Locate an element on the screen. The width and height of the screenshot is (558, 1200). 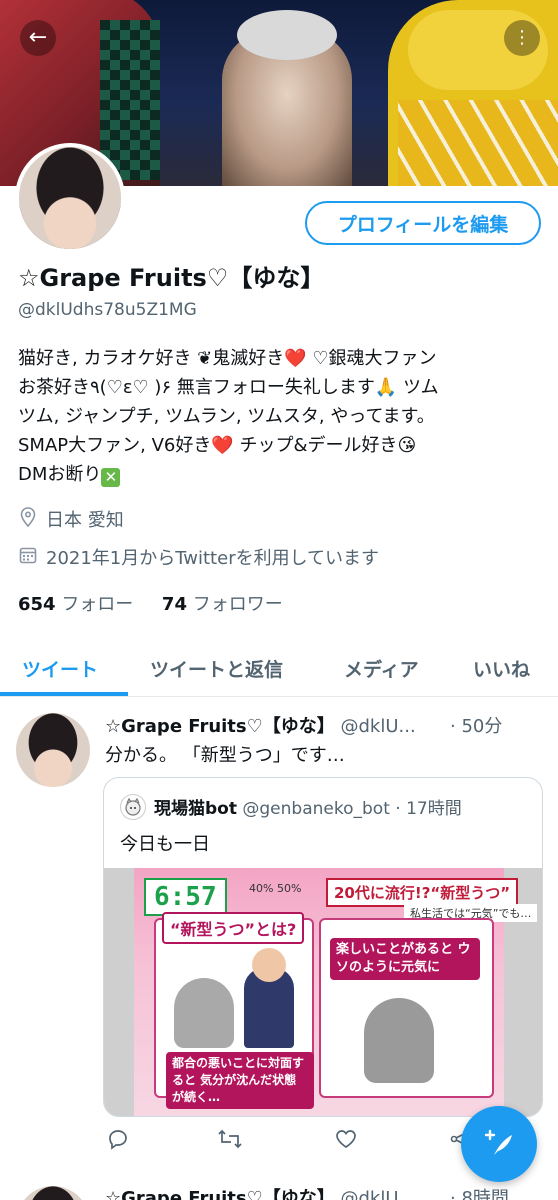
tab-tweets: ツイート is located at coordinates (60, 668).